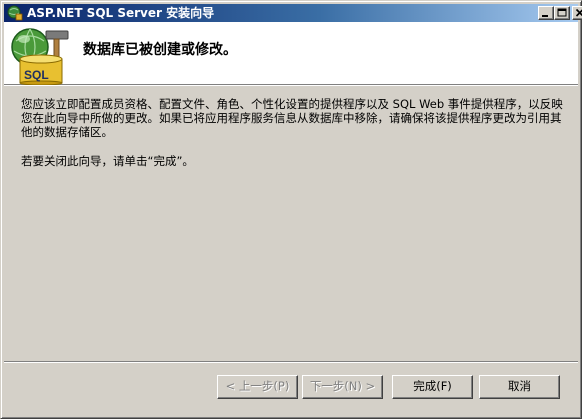  I want to click on maximize-icon, so click(562, 12).